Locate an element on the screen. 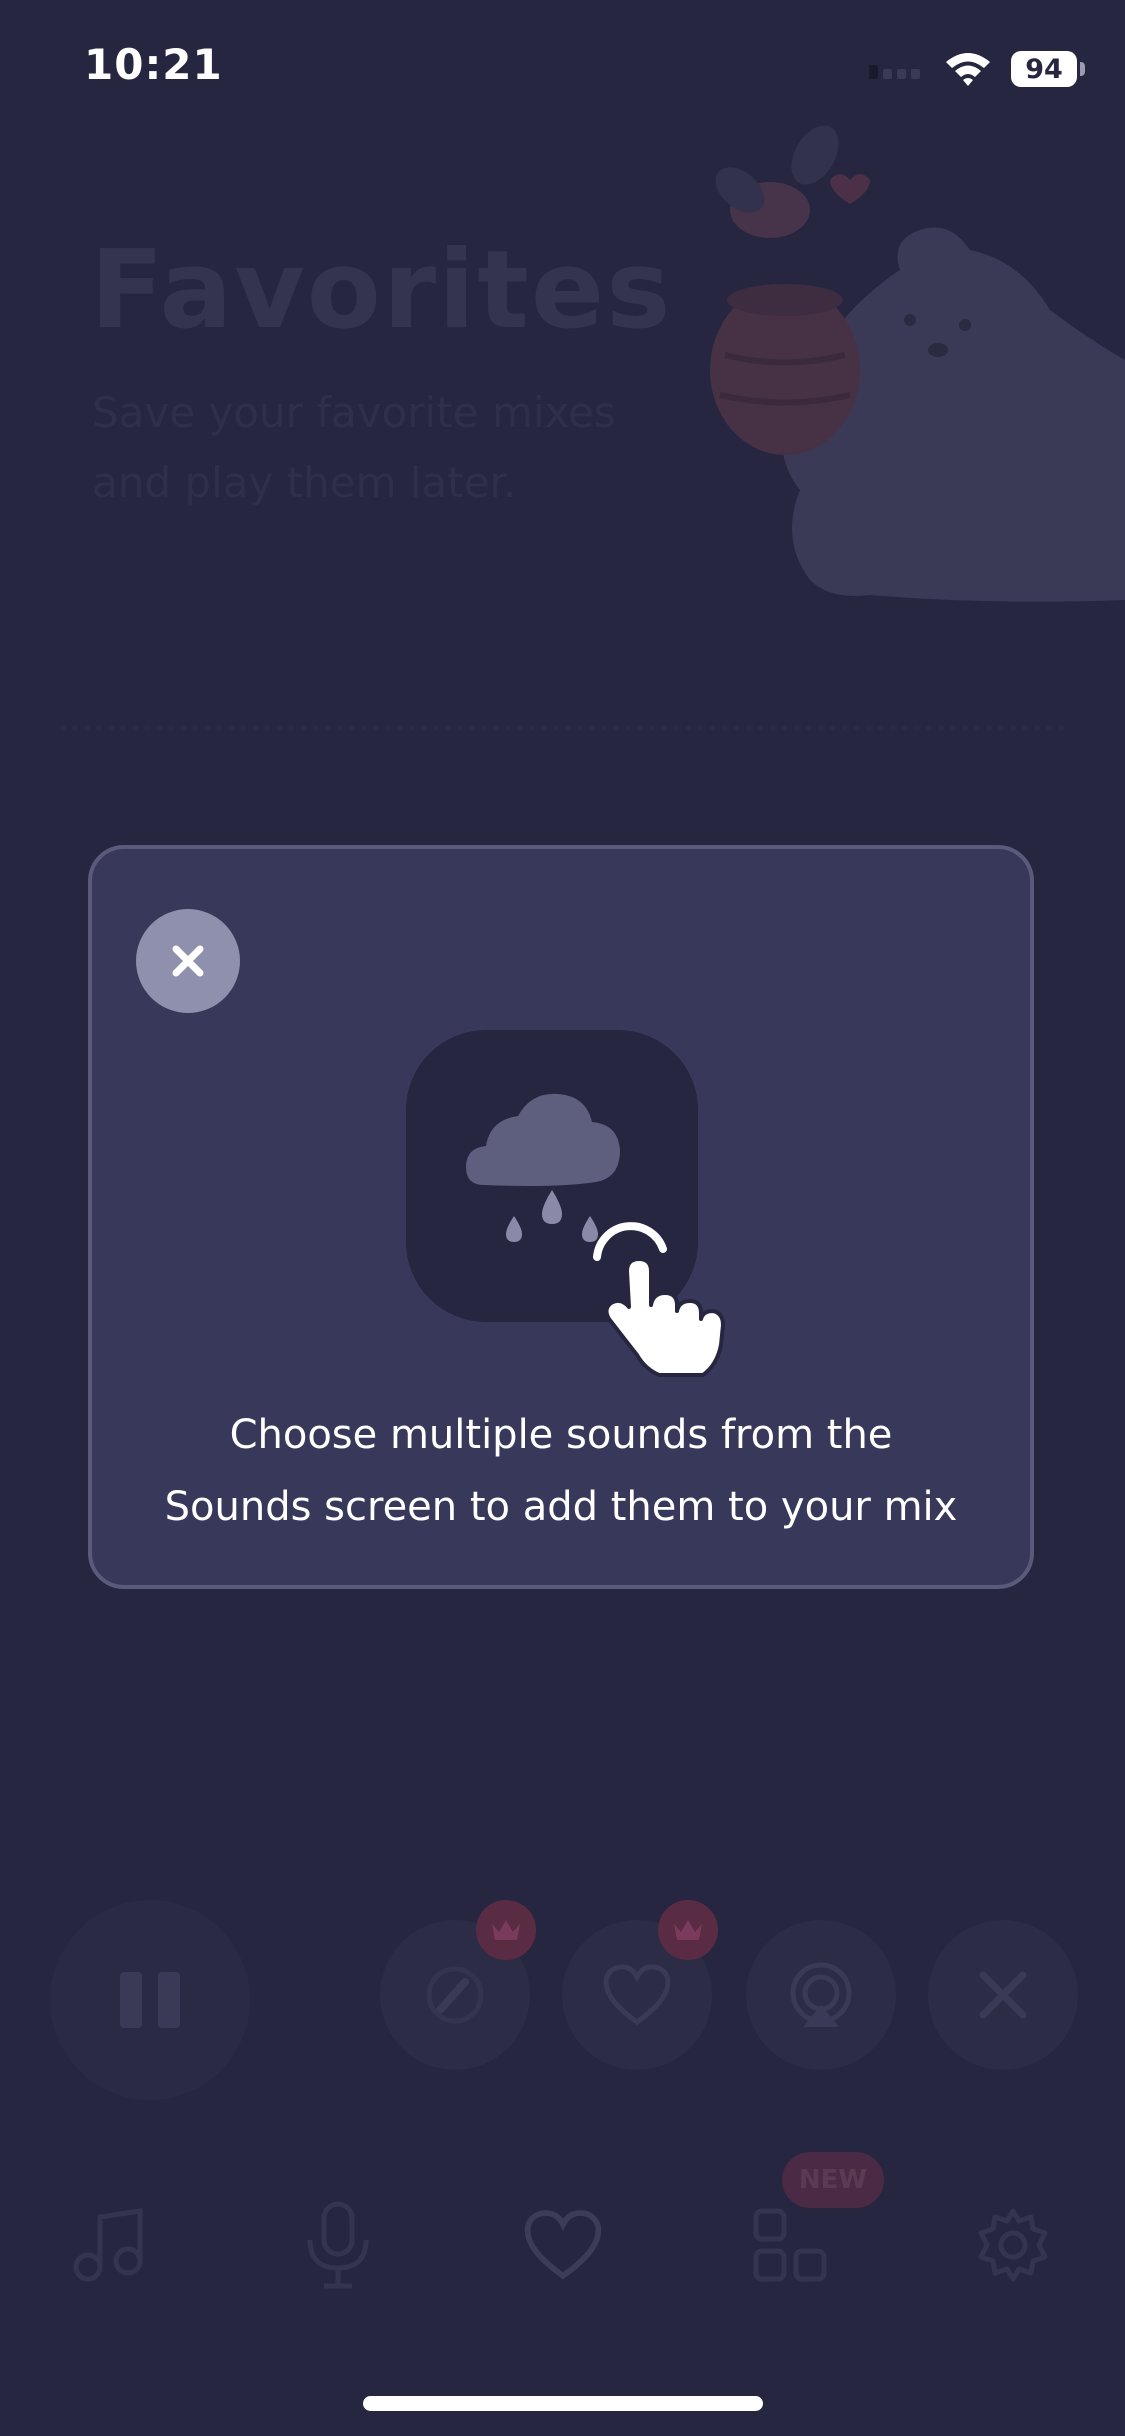 This screenshot has height=2436, width=1125. tab-settings is located at coordinates (1013, 2245).